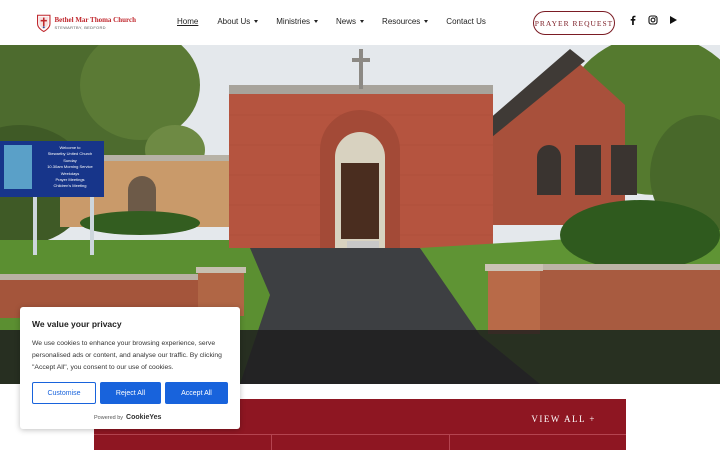  I want to click on nav-about-us-label: About Us, so click(234, 21).